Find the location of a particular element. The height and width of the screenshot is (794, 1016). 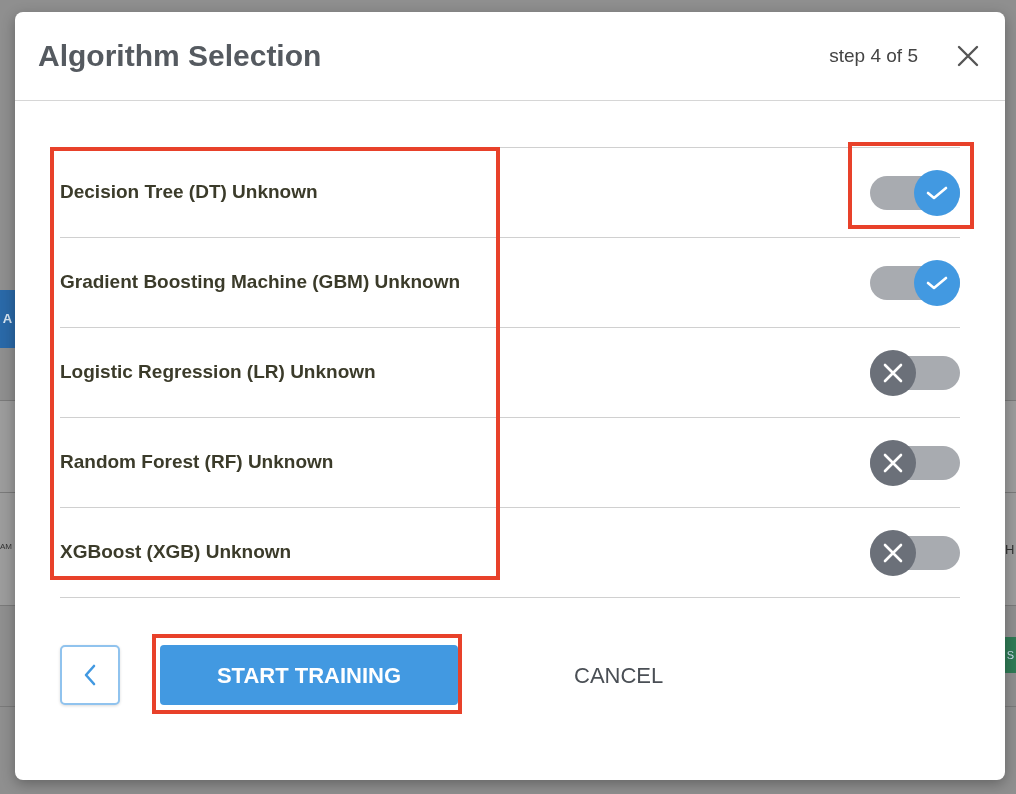

algorithm-label: Random Forest (RF) Unknown is located at coordinates (197, 462).